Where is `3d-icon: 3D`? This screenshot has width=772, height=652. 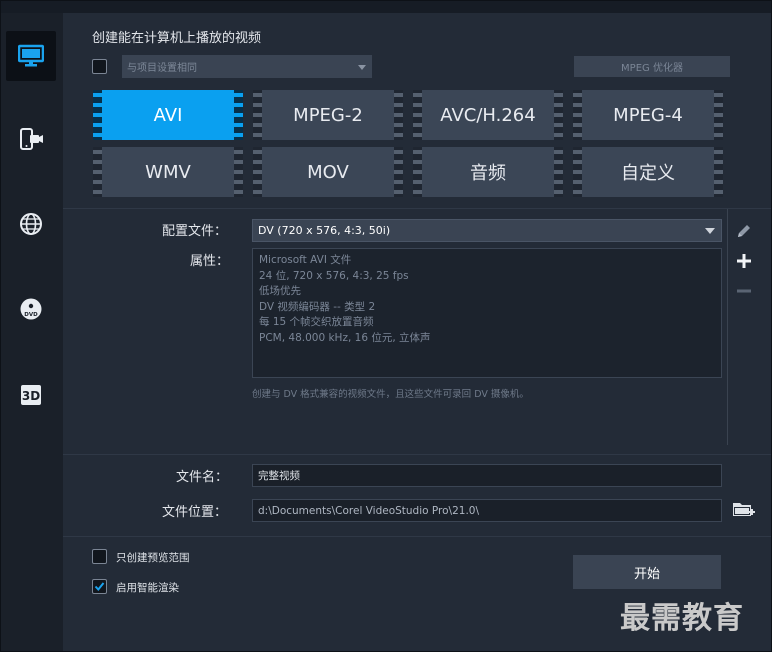 3d-icon: 3D is located at coordinates (31, 395).